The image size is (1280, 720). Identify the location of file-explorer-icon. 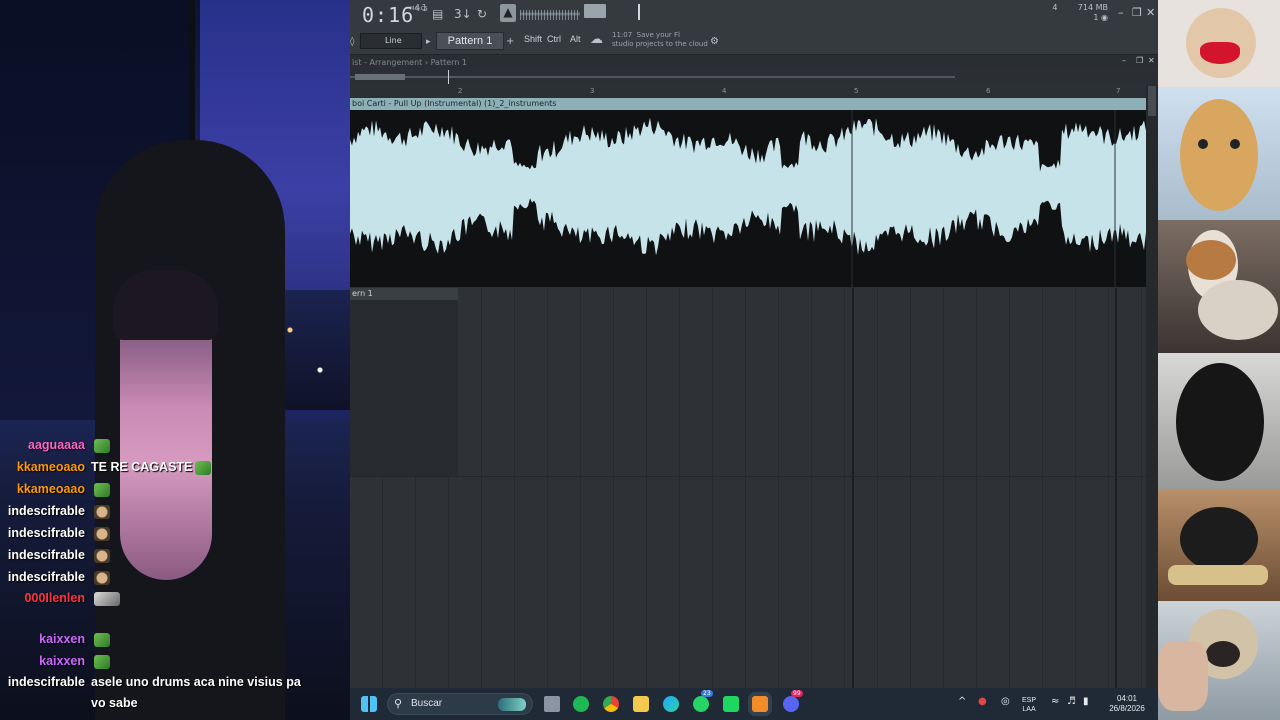
(641, 704).